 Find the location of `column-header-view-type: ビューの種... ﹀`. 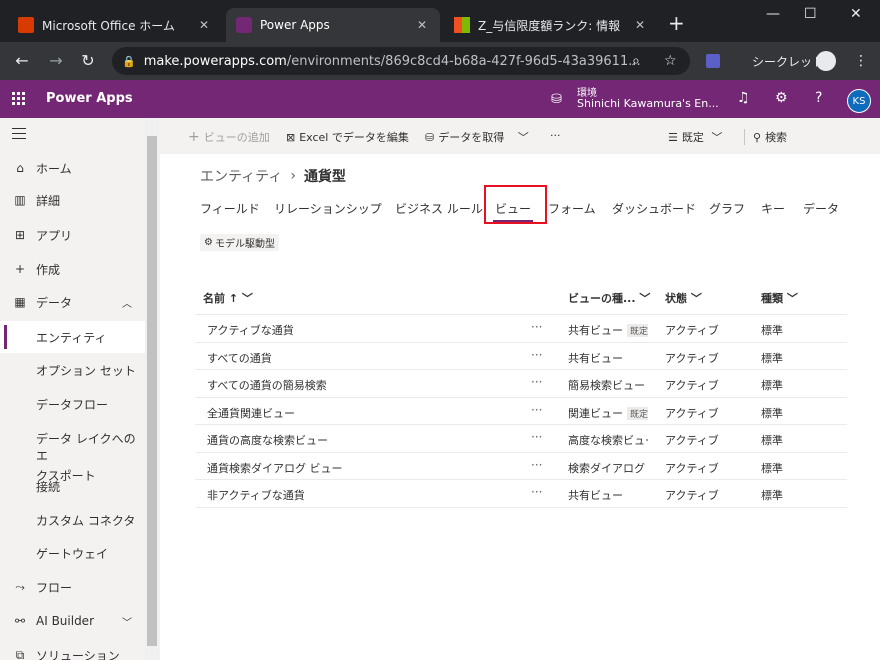

column-header-view-type: ビューの種... ﹀ is located at coordinates (609, 298).